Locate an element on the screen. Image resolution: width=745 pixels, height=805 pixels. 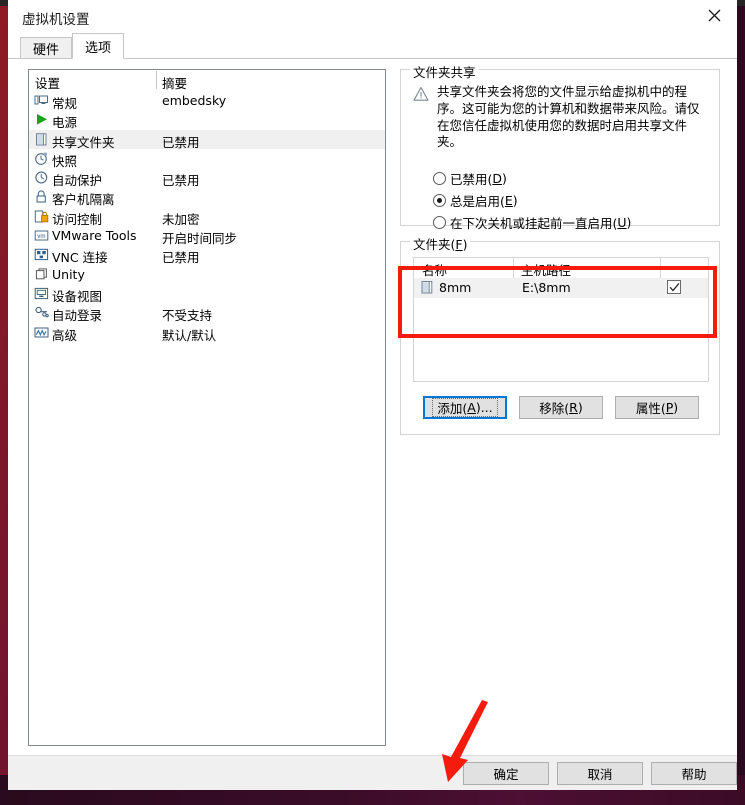
folders-table: 名称 主机路径 8mm E:\8mm is located at coordinates (561, 319).